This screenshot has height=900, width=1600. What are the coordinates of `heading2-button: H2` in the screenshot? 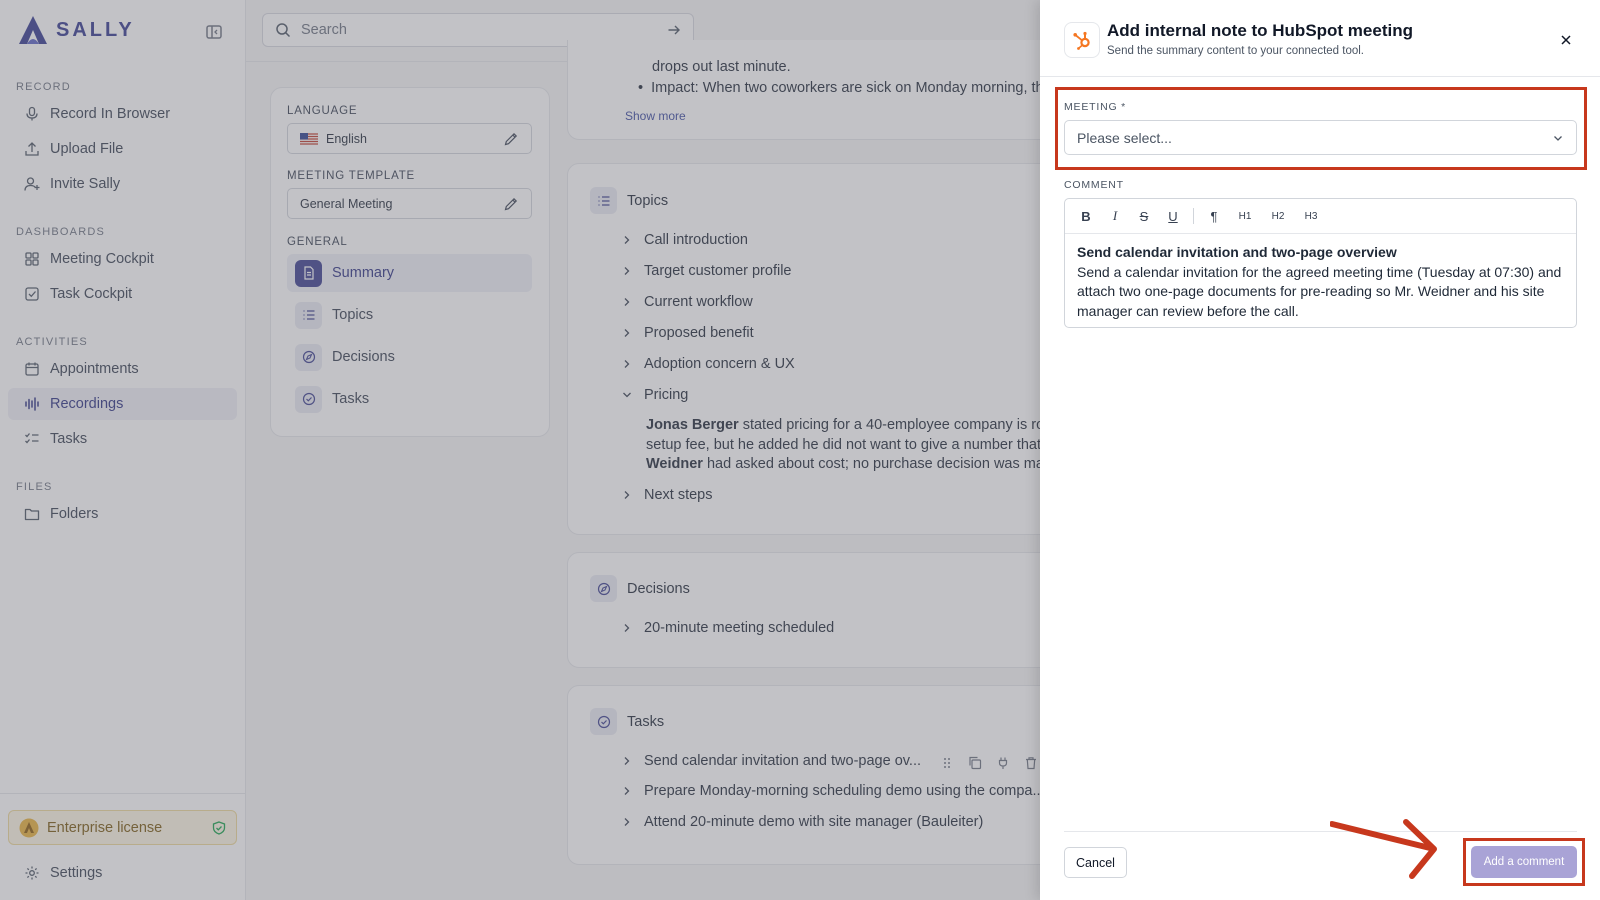 It's located at (1278, 216).